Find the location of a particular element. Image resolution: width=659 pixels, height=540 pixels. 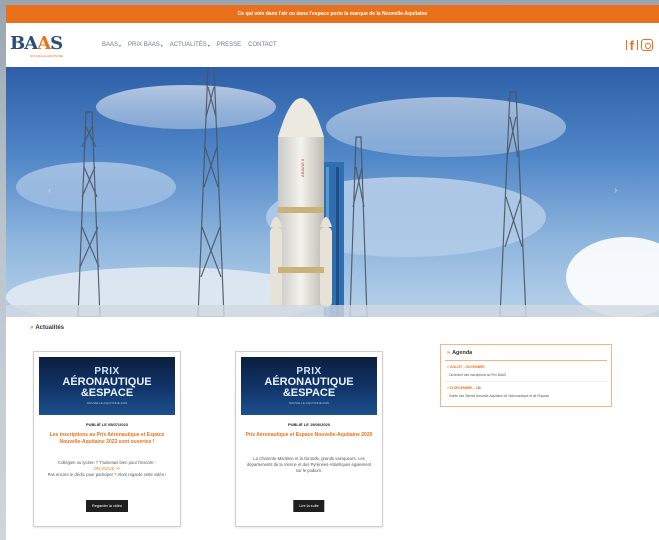

nav-item-presse: PRESSE is located at coordinates (229, 45).